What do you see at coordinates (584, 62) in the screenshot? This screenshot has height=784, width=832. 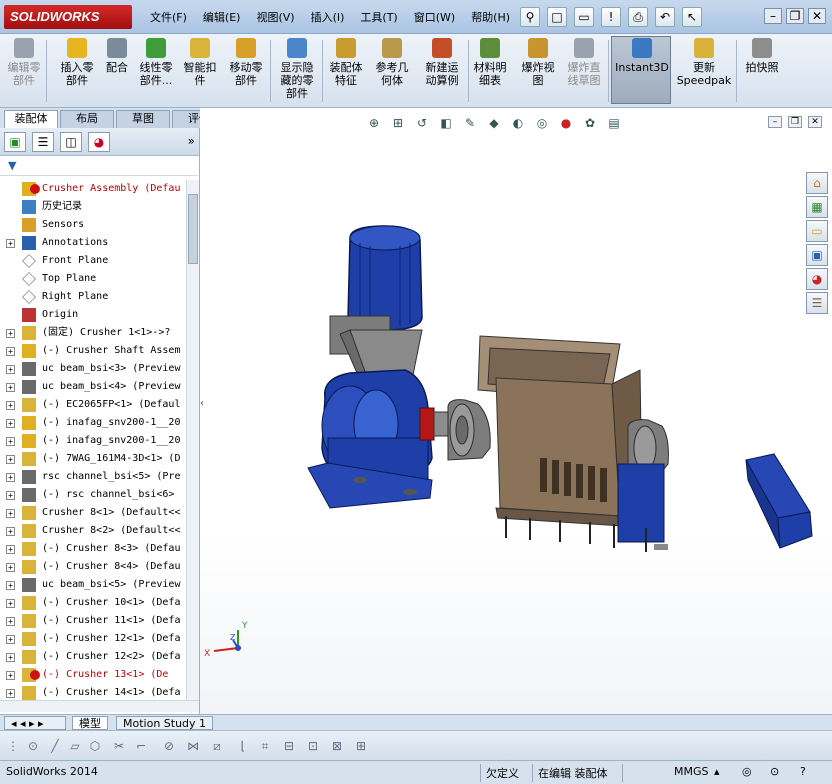 I see `ribbon-button-explode-line: 爆炸直 线草图` at bounding box center [584, 62].